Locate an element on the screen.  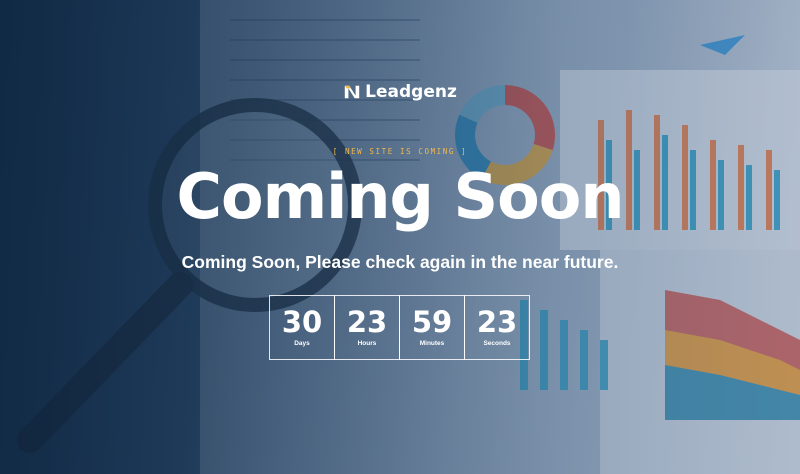
countdown-hours-value: 23 is located at coordinates (367, 322).